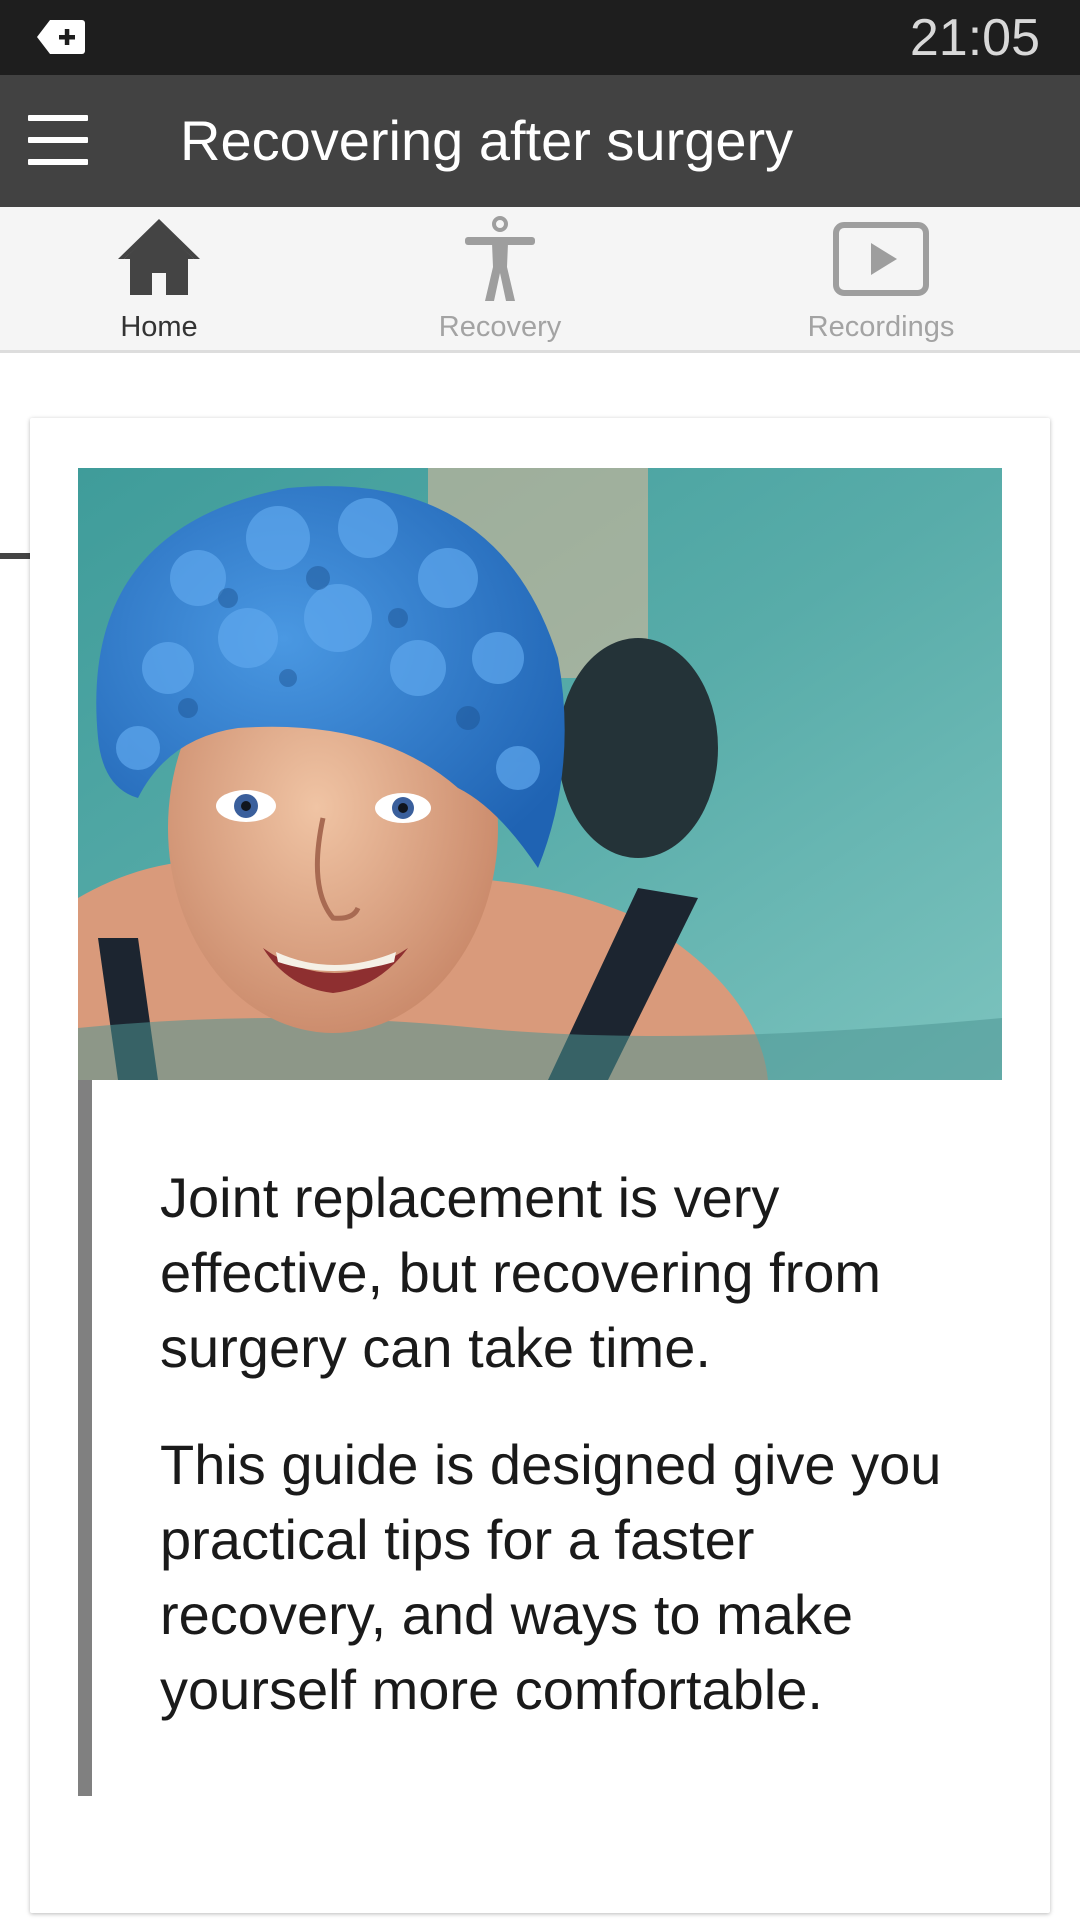 The height and width of the screenshot is (1920, 1080). I want to click on tab-recordings-label: Recordings, so click(881, 327).